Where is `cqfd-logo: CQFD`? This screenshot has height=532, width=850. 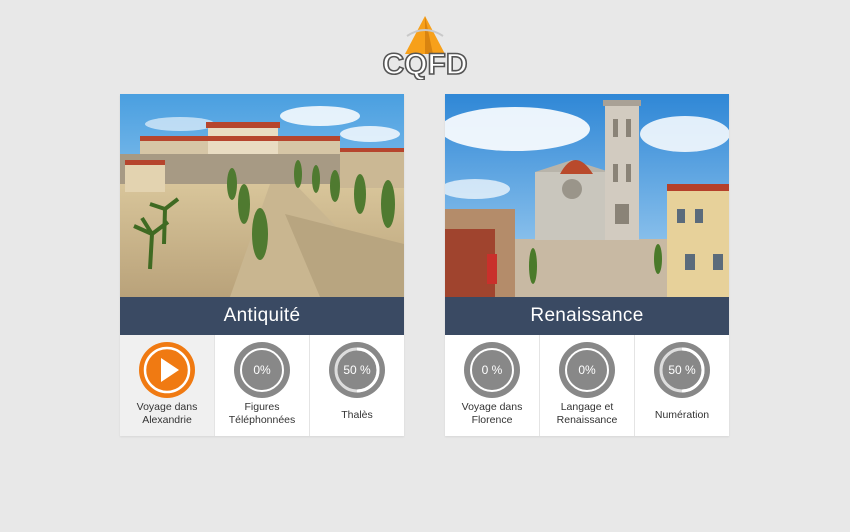 cqfd-logo: CQFD is located at coordinates (425, 48).